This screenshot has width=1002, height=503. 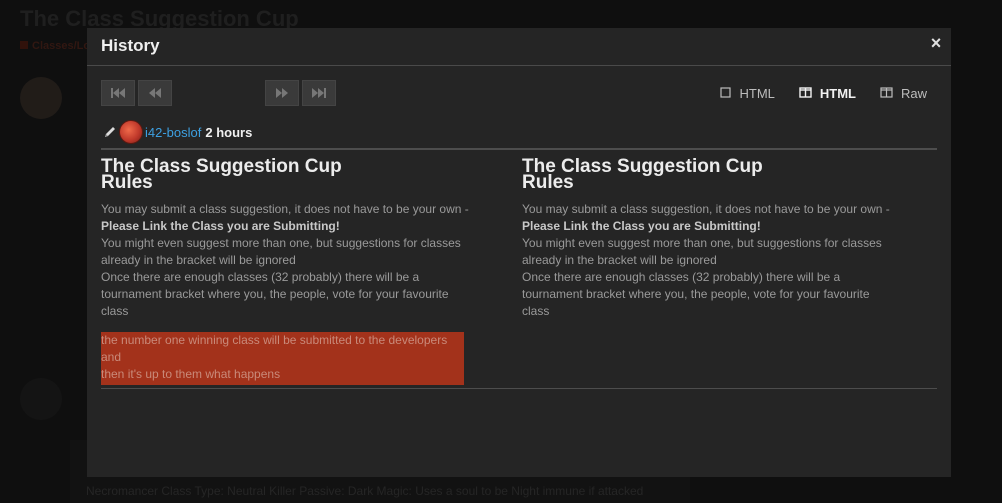 I want to click on view-option-raw: Raw, so click(x=903, y=93).